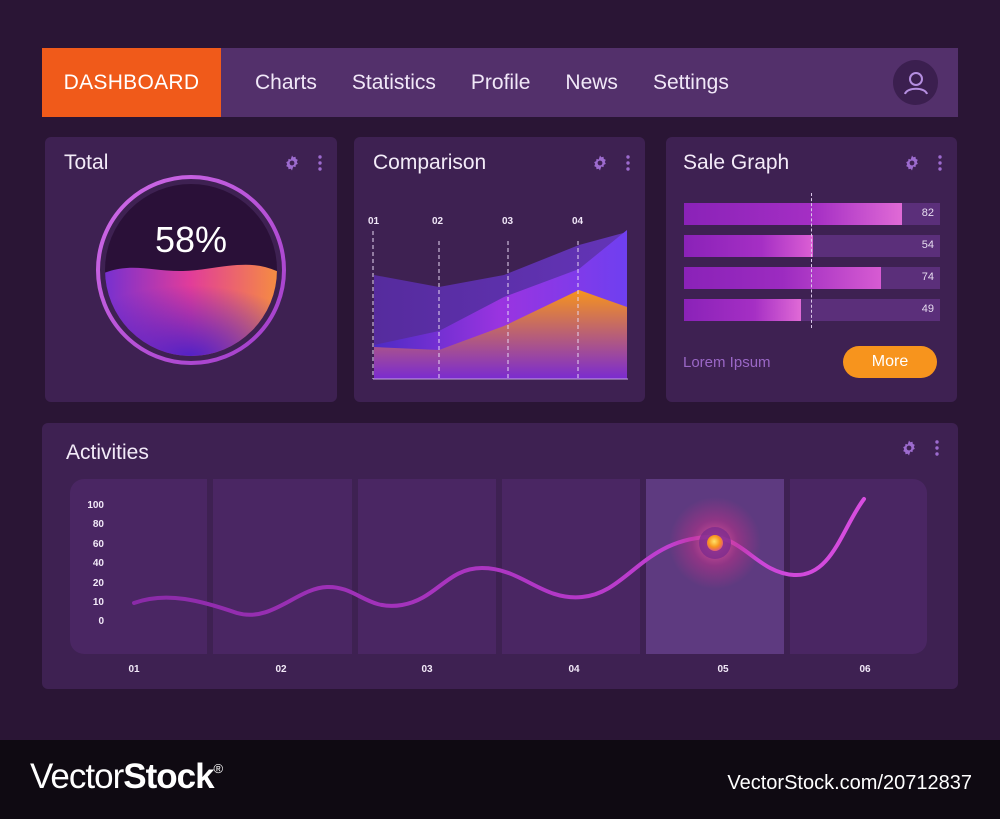 This screenshot has height=819, width=1000. Describe the element at coordinates (574, 669) in the screenshot. I see `x-tick-label: 04` at that location.